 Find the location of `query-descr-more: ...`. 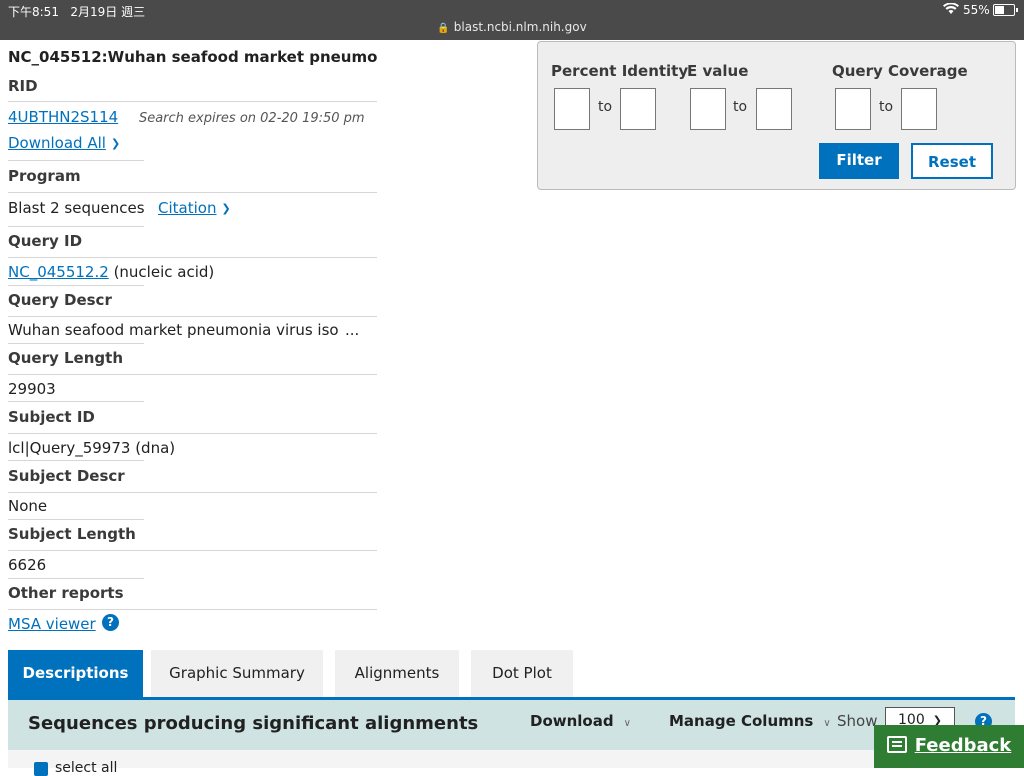

query-descr-more: ... is located at coordinates (352, 330).